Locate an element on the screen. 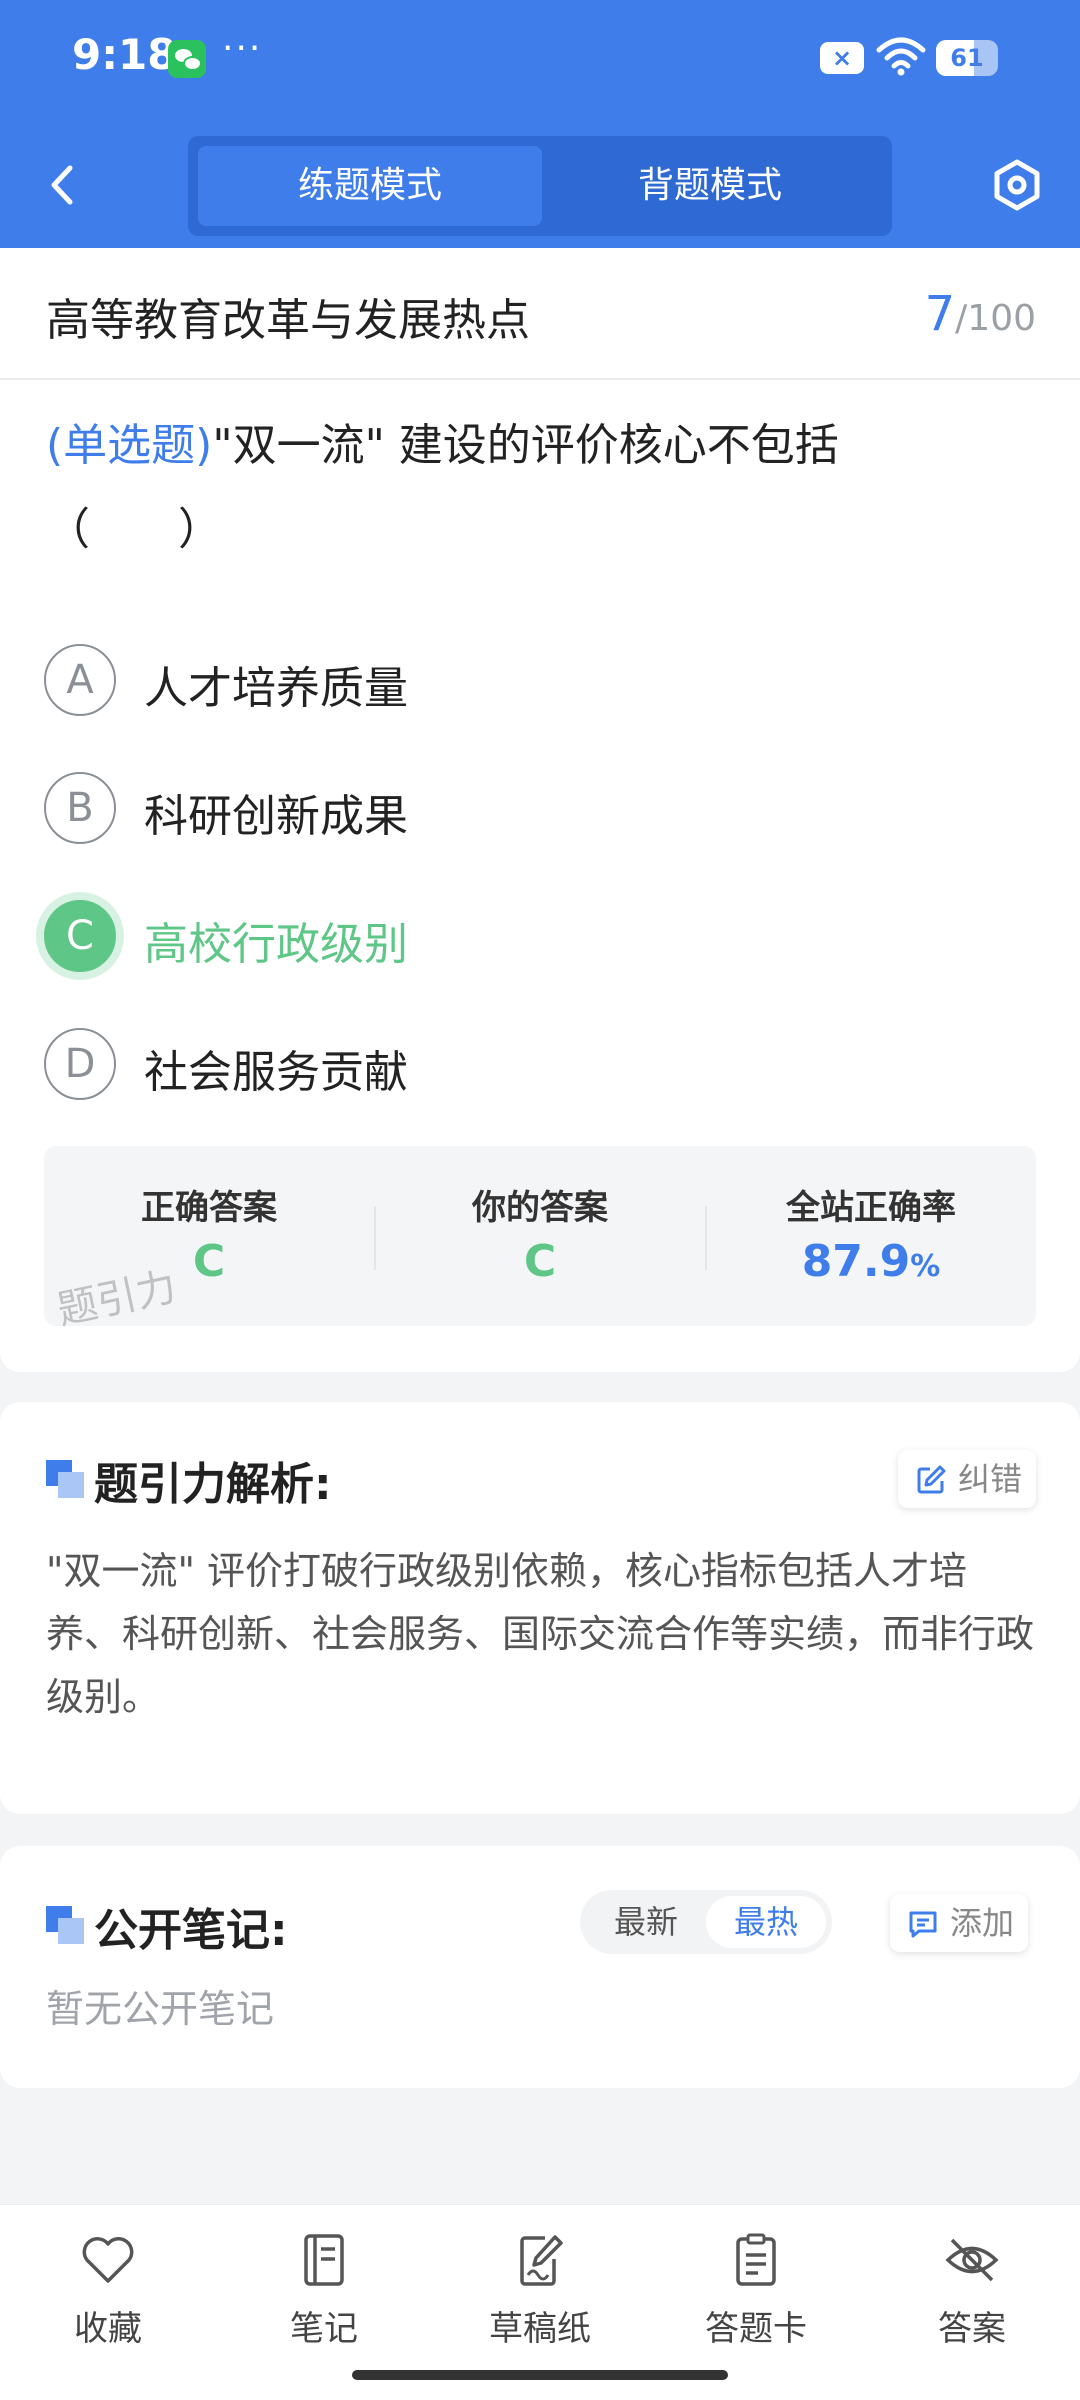 The height and width of the screenshot is (2400, 1080). home-indicator is located at coordinates (540, 2375).